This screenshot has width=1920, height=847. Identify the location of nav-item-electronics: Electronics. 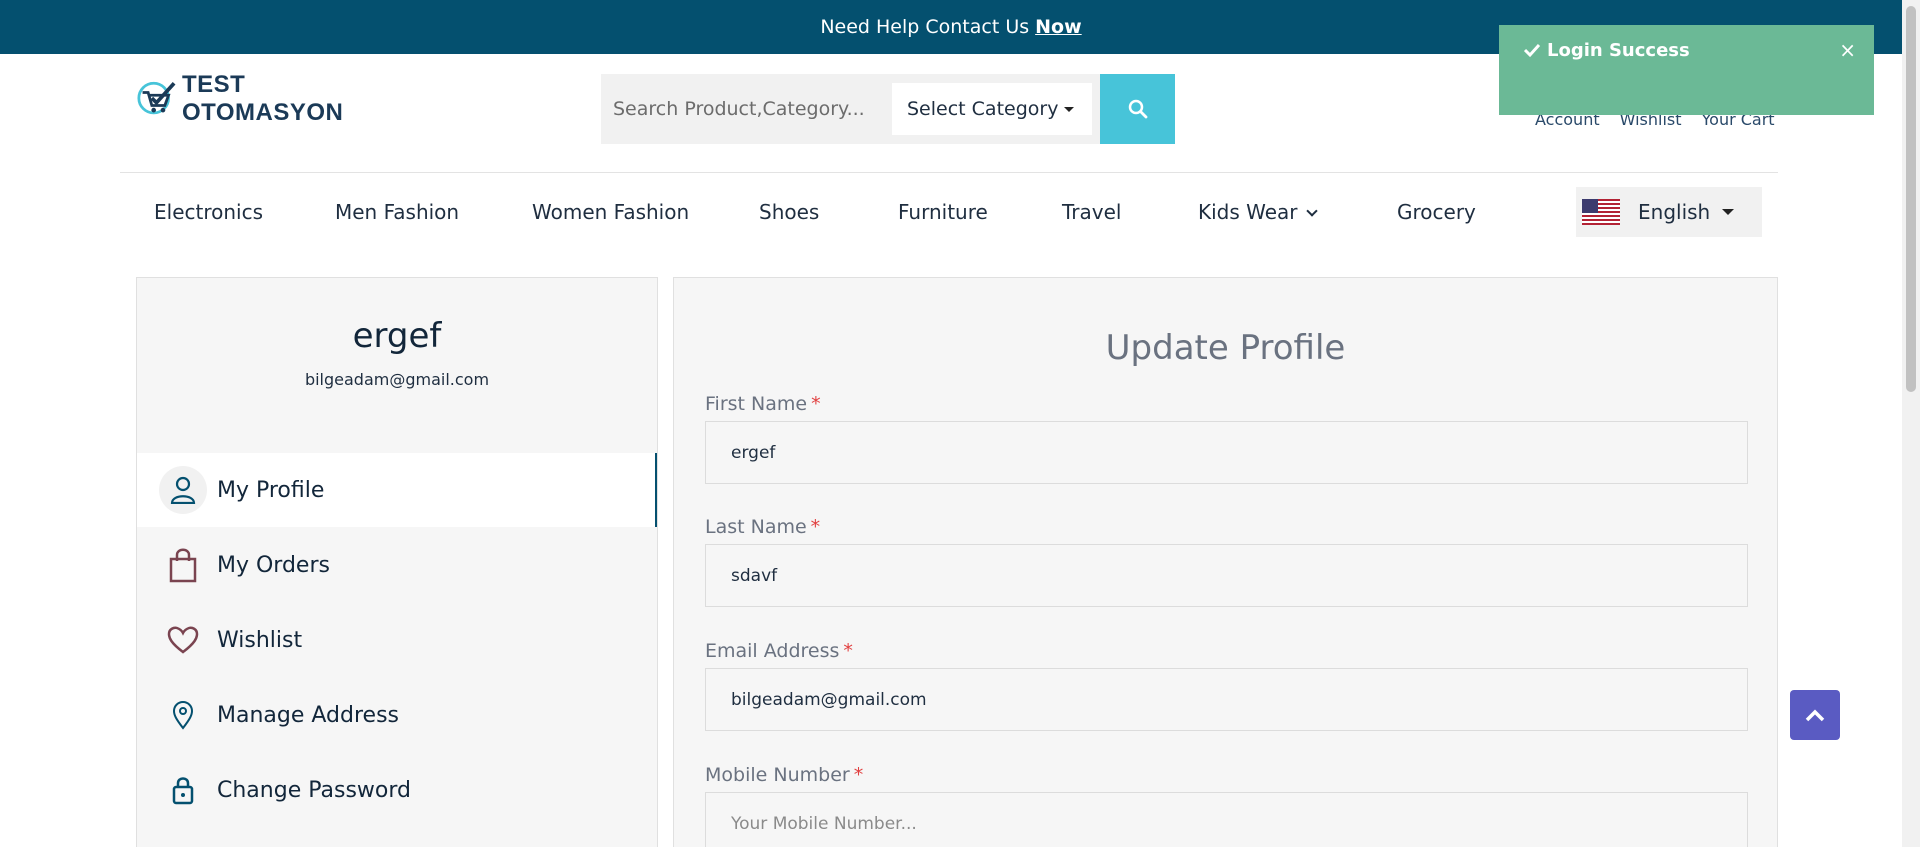
(208, 212).